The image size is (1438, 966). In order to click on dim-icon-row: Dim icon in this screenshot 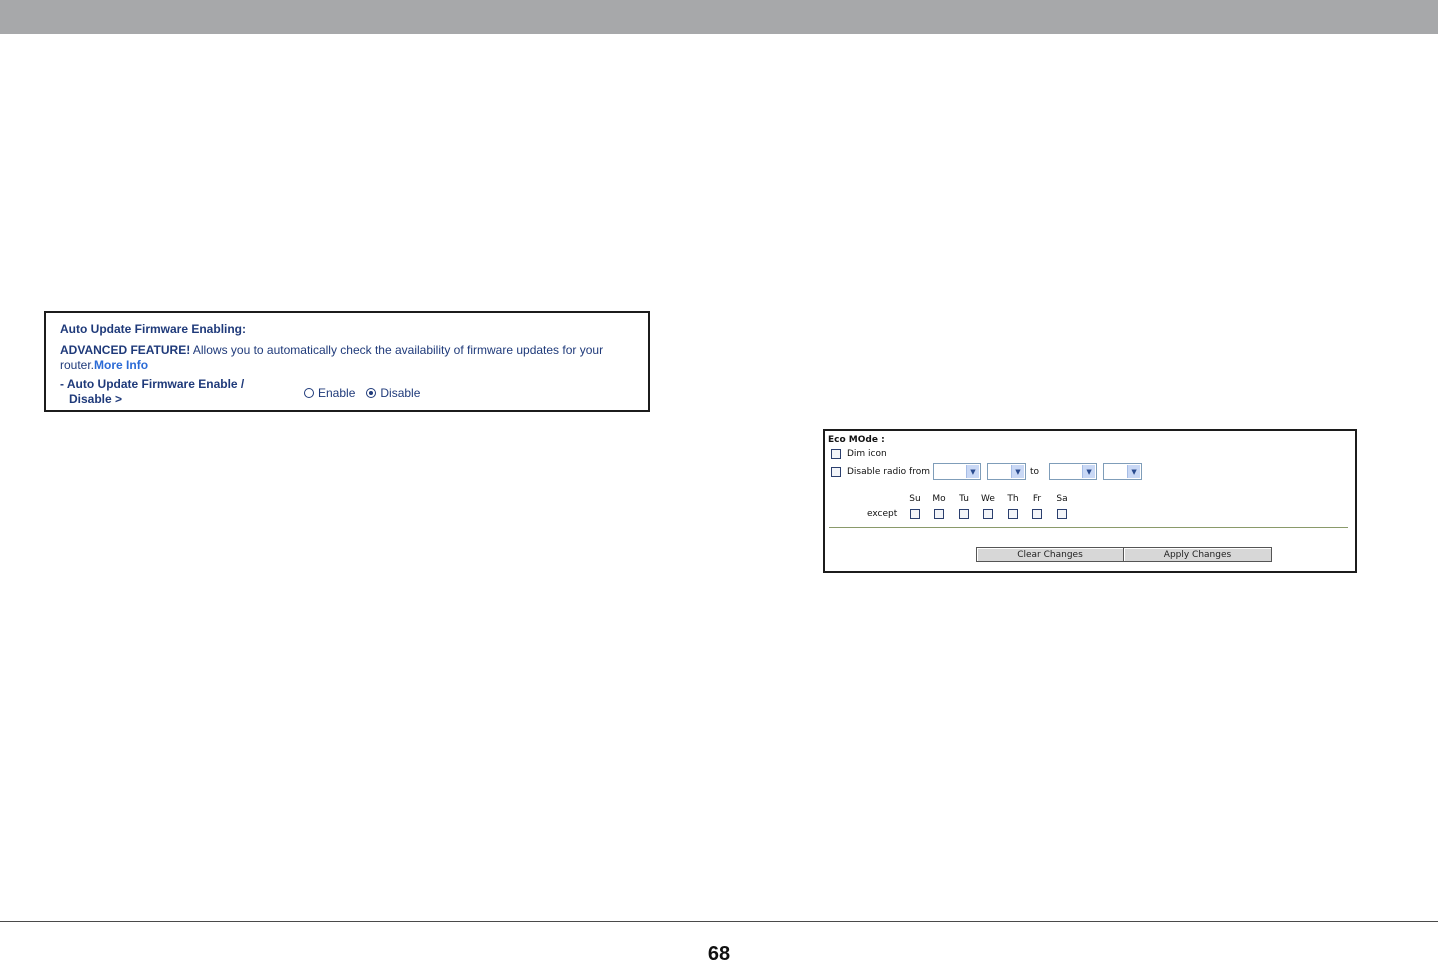, I will do `click(859, 454)`.